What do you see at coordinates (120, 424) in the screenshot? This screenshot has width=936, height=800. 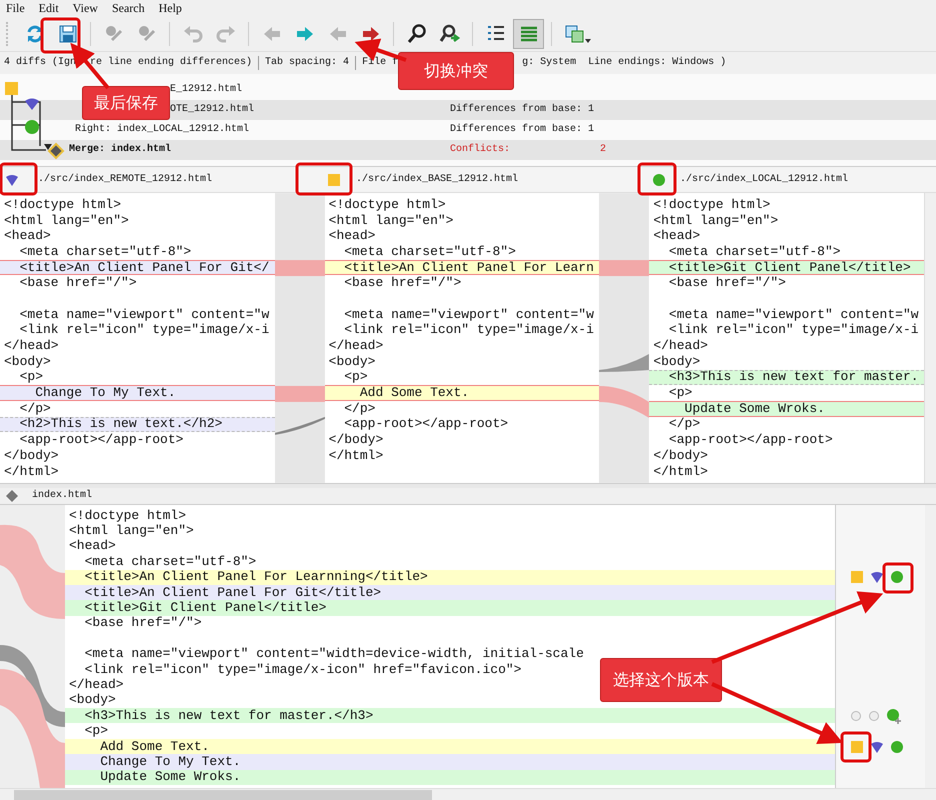 I see `code-line: <h2>This is new text.</h2>` at bounding box center [120, 424].